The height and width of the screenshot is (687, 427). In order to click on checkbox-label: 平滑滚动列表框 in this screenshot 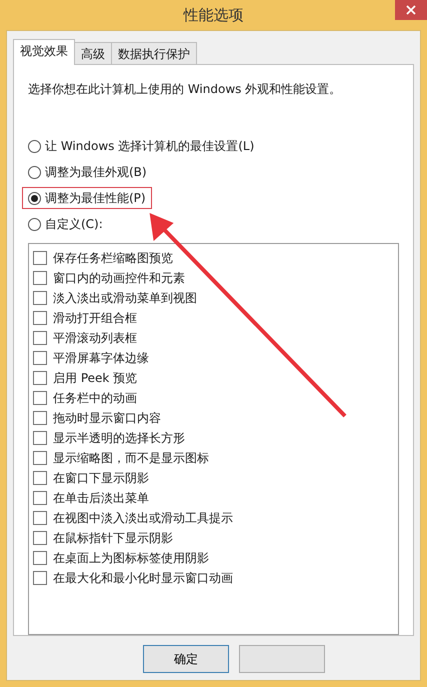, I will do `click(95, 338)`.